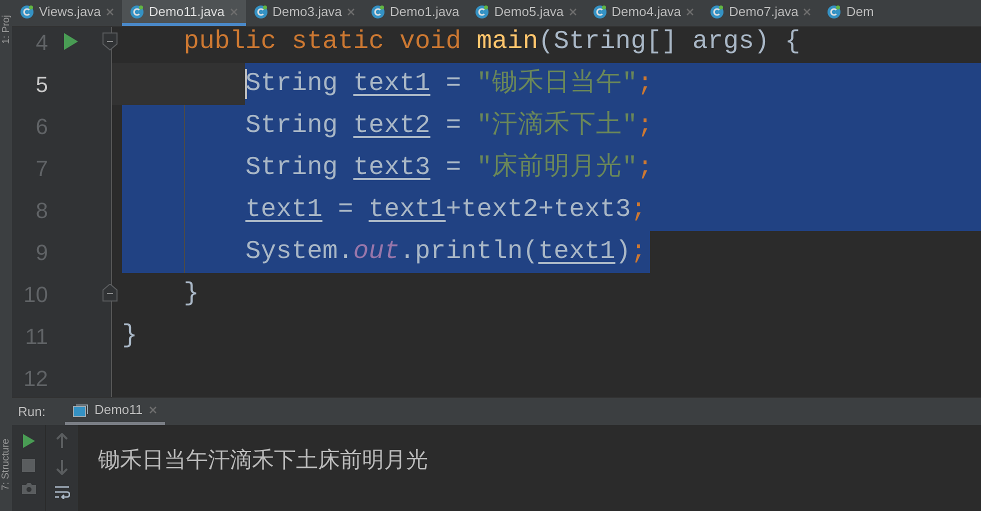 The width and height of the screenshot is (981, 511). What do you see at coordinates (7, 29) in the screenshot?
I see `tool-window-label: 1: Proj` at bounding box center [7, 29].